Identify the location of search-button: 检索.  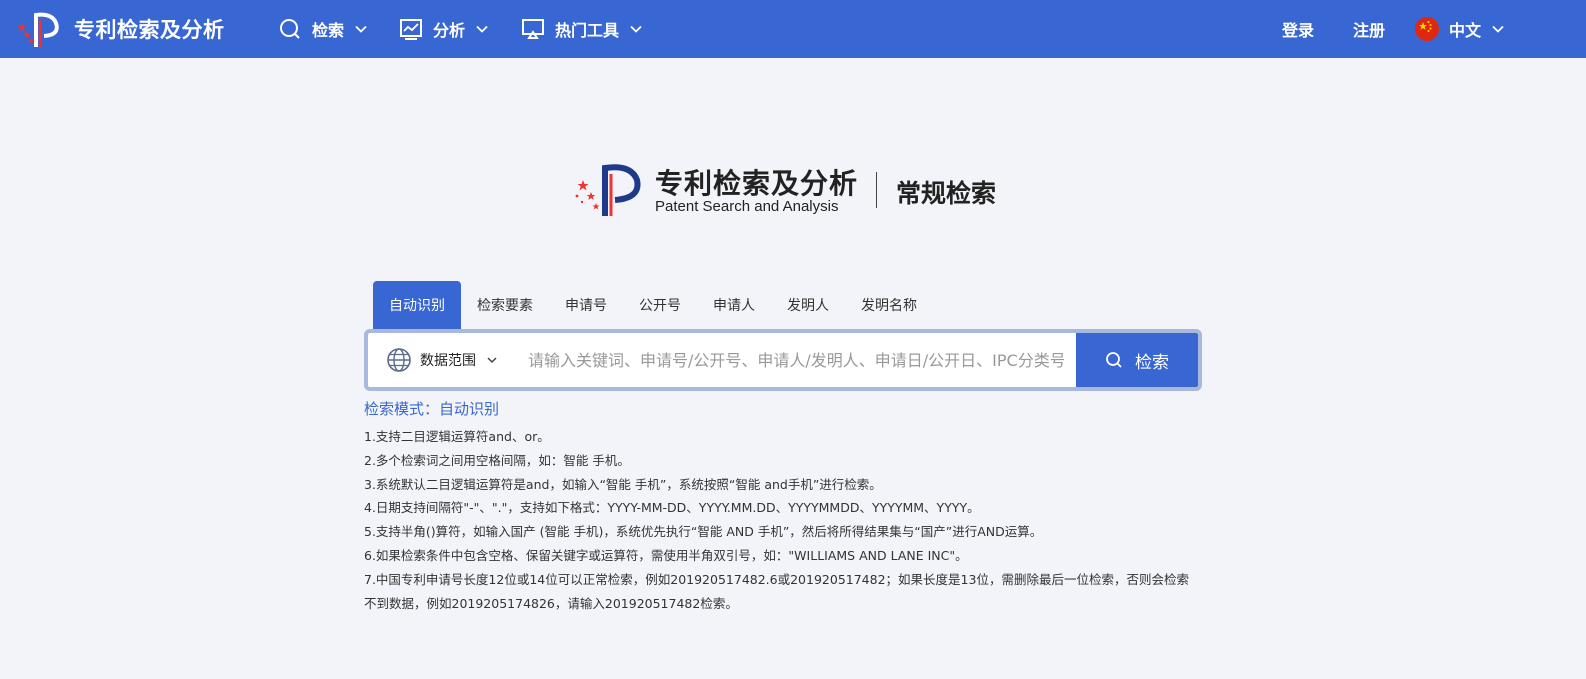
(1137, 360).